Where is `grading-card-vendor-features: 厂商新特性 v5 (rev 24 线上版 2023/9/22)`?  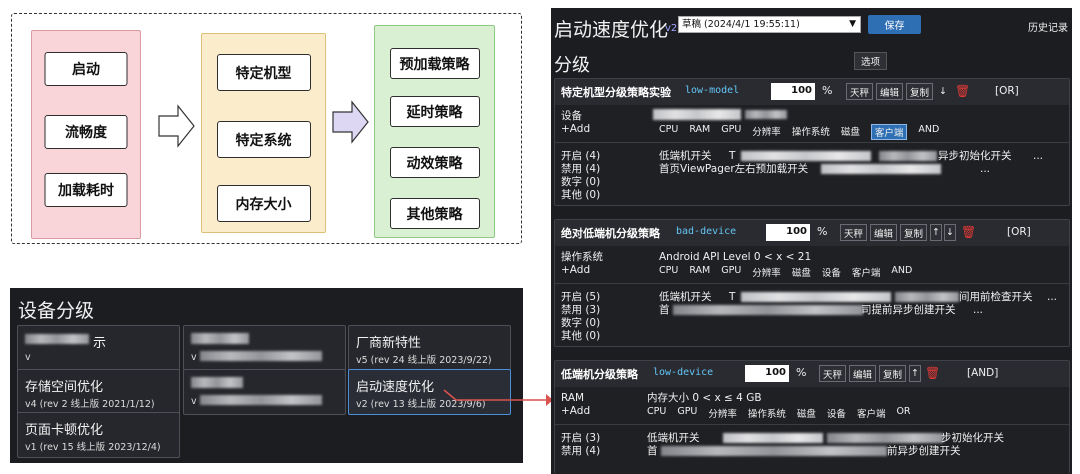
grading-card-vendor-features: 厂商新特性 v5 (rev 24 线上版 2023/9/22) is located at coordinates (429, 348).